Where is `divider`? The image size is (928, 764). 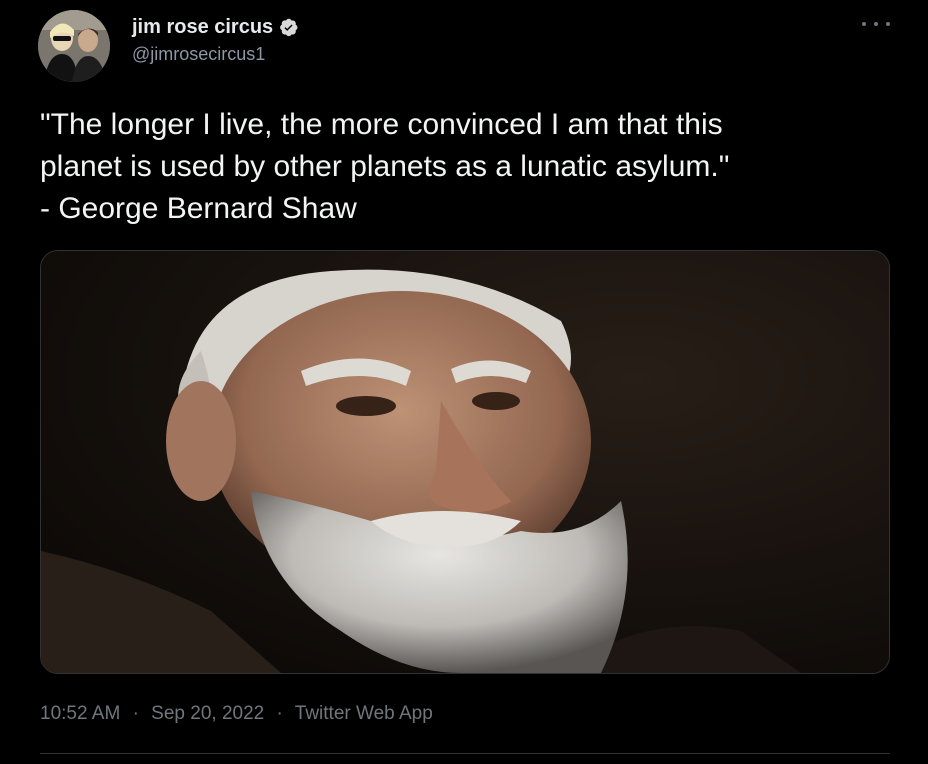
divider is located at coordinates (465, 753).